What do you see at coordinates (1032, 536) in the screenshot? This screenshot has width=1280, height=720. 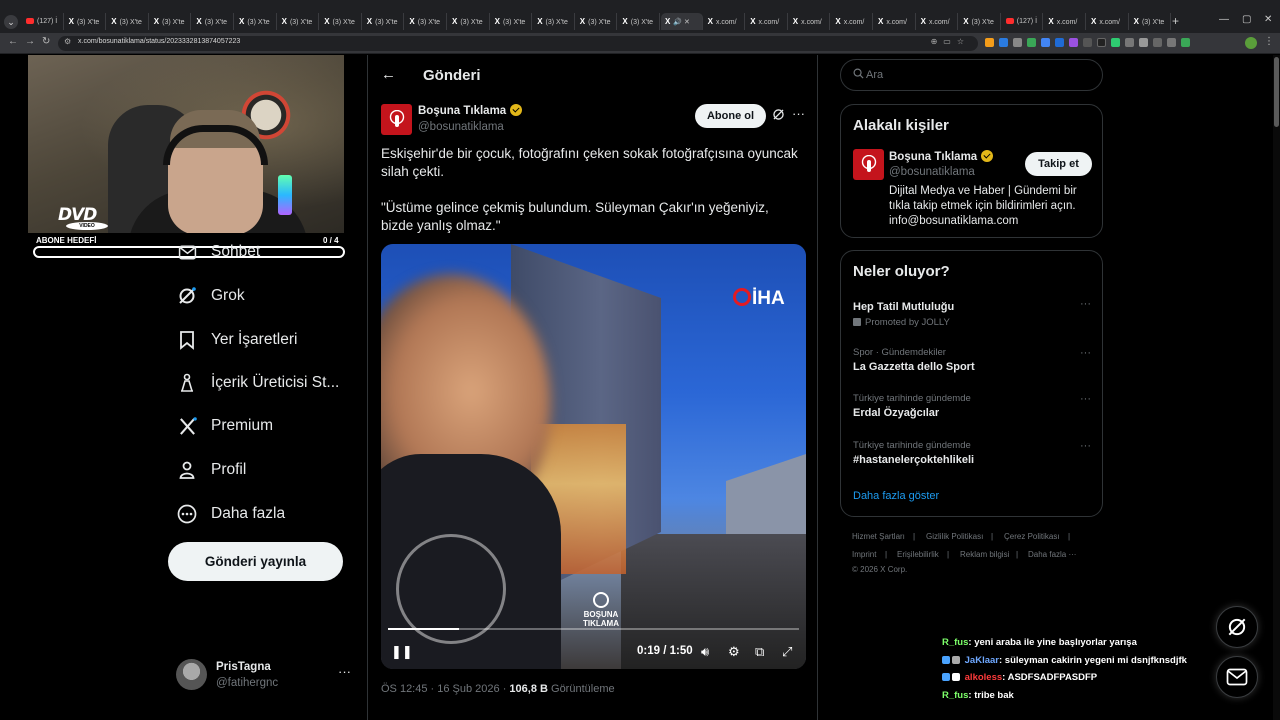 I see `footer-link: Çerez Politikası` at bounding box center [1032, 536].